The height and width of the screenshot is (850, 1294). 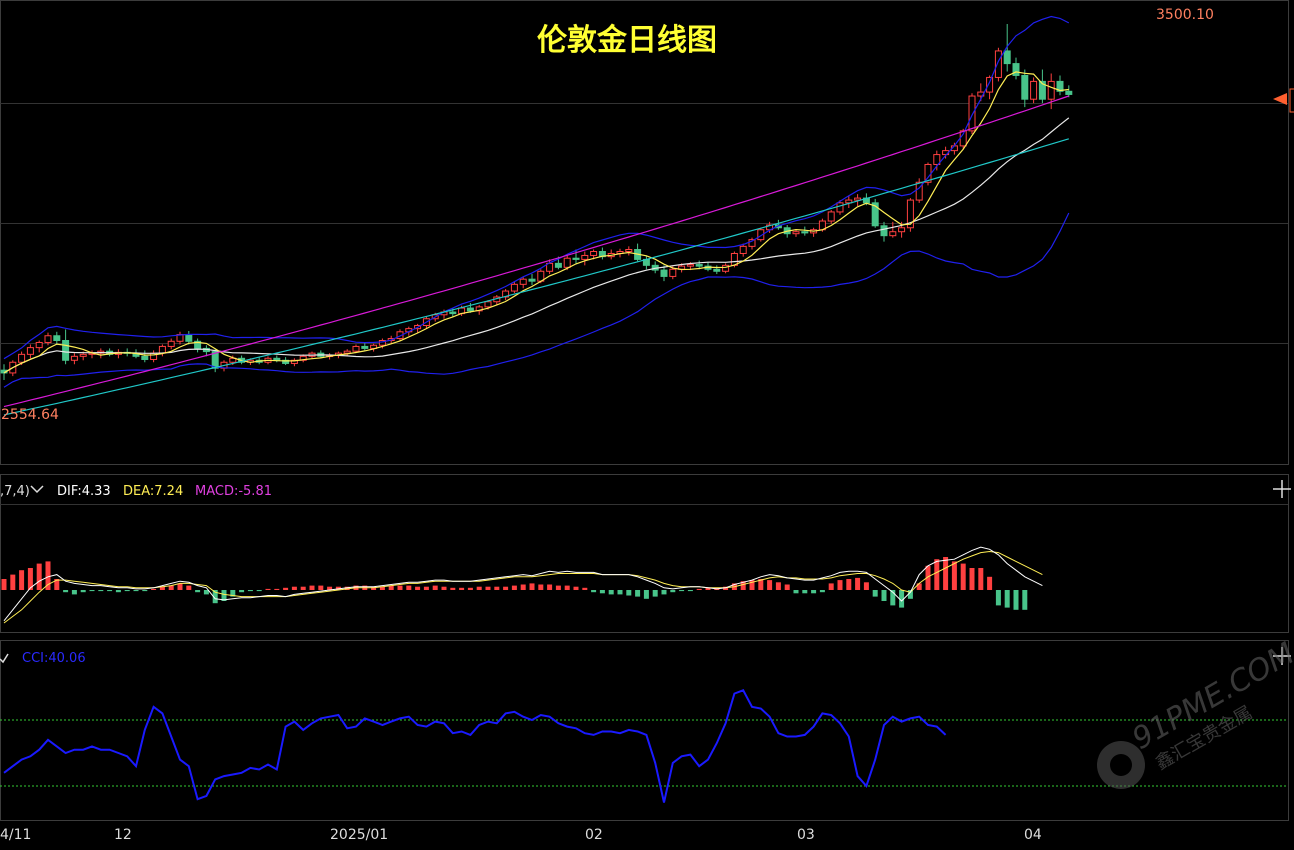 I want to click on x-tick-label: 03, so click(x=806, y=835).